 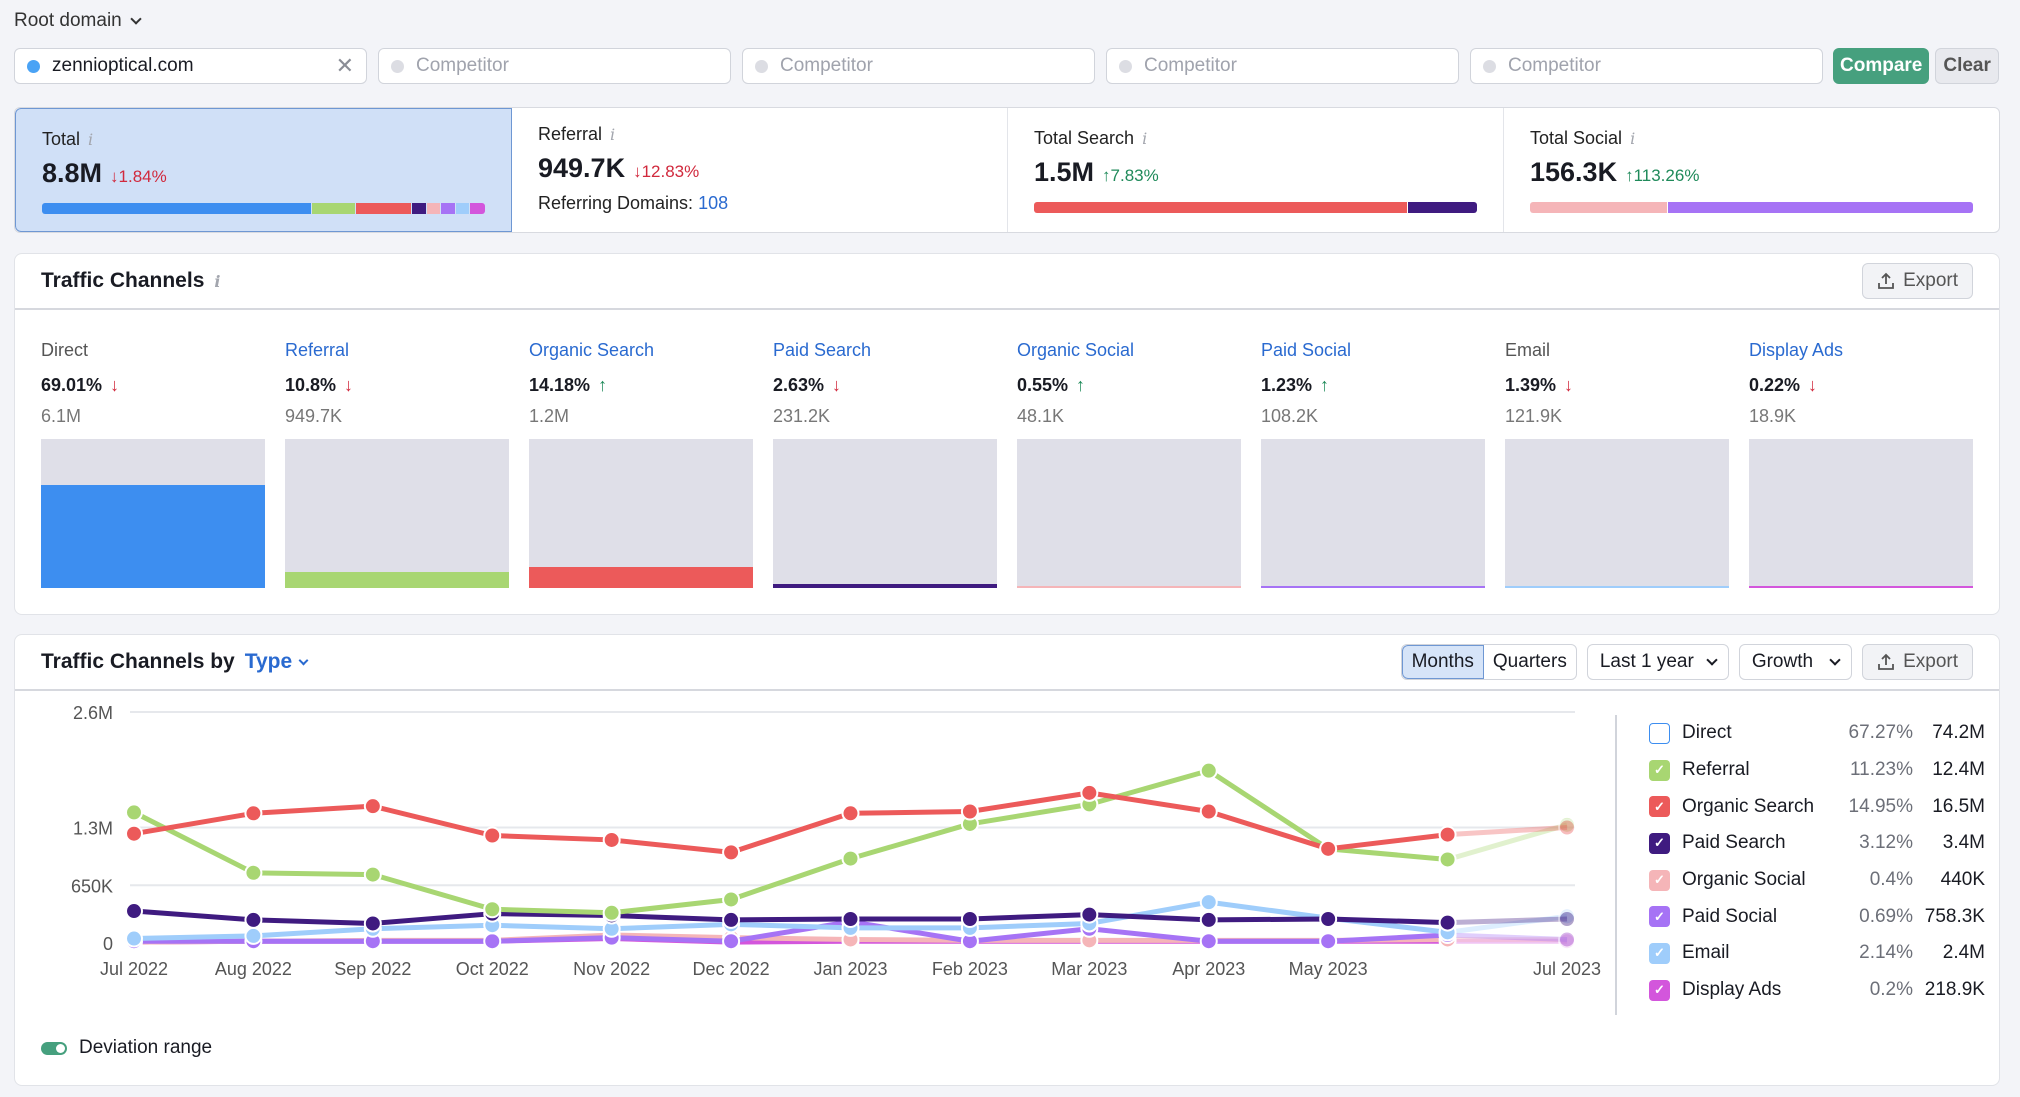 I want to click on social-change: ↑113.26%, so click(x=1662, y=175).